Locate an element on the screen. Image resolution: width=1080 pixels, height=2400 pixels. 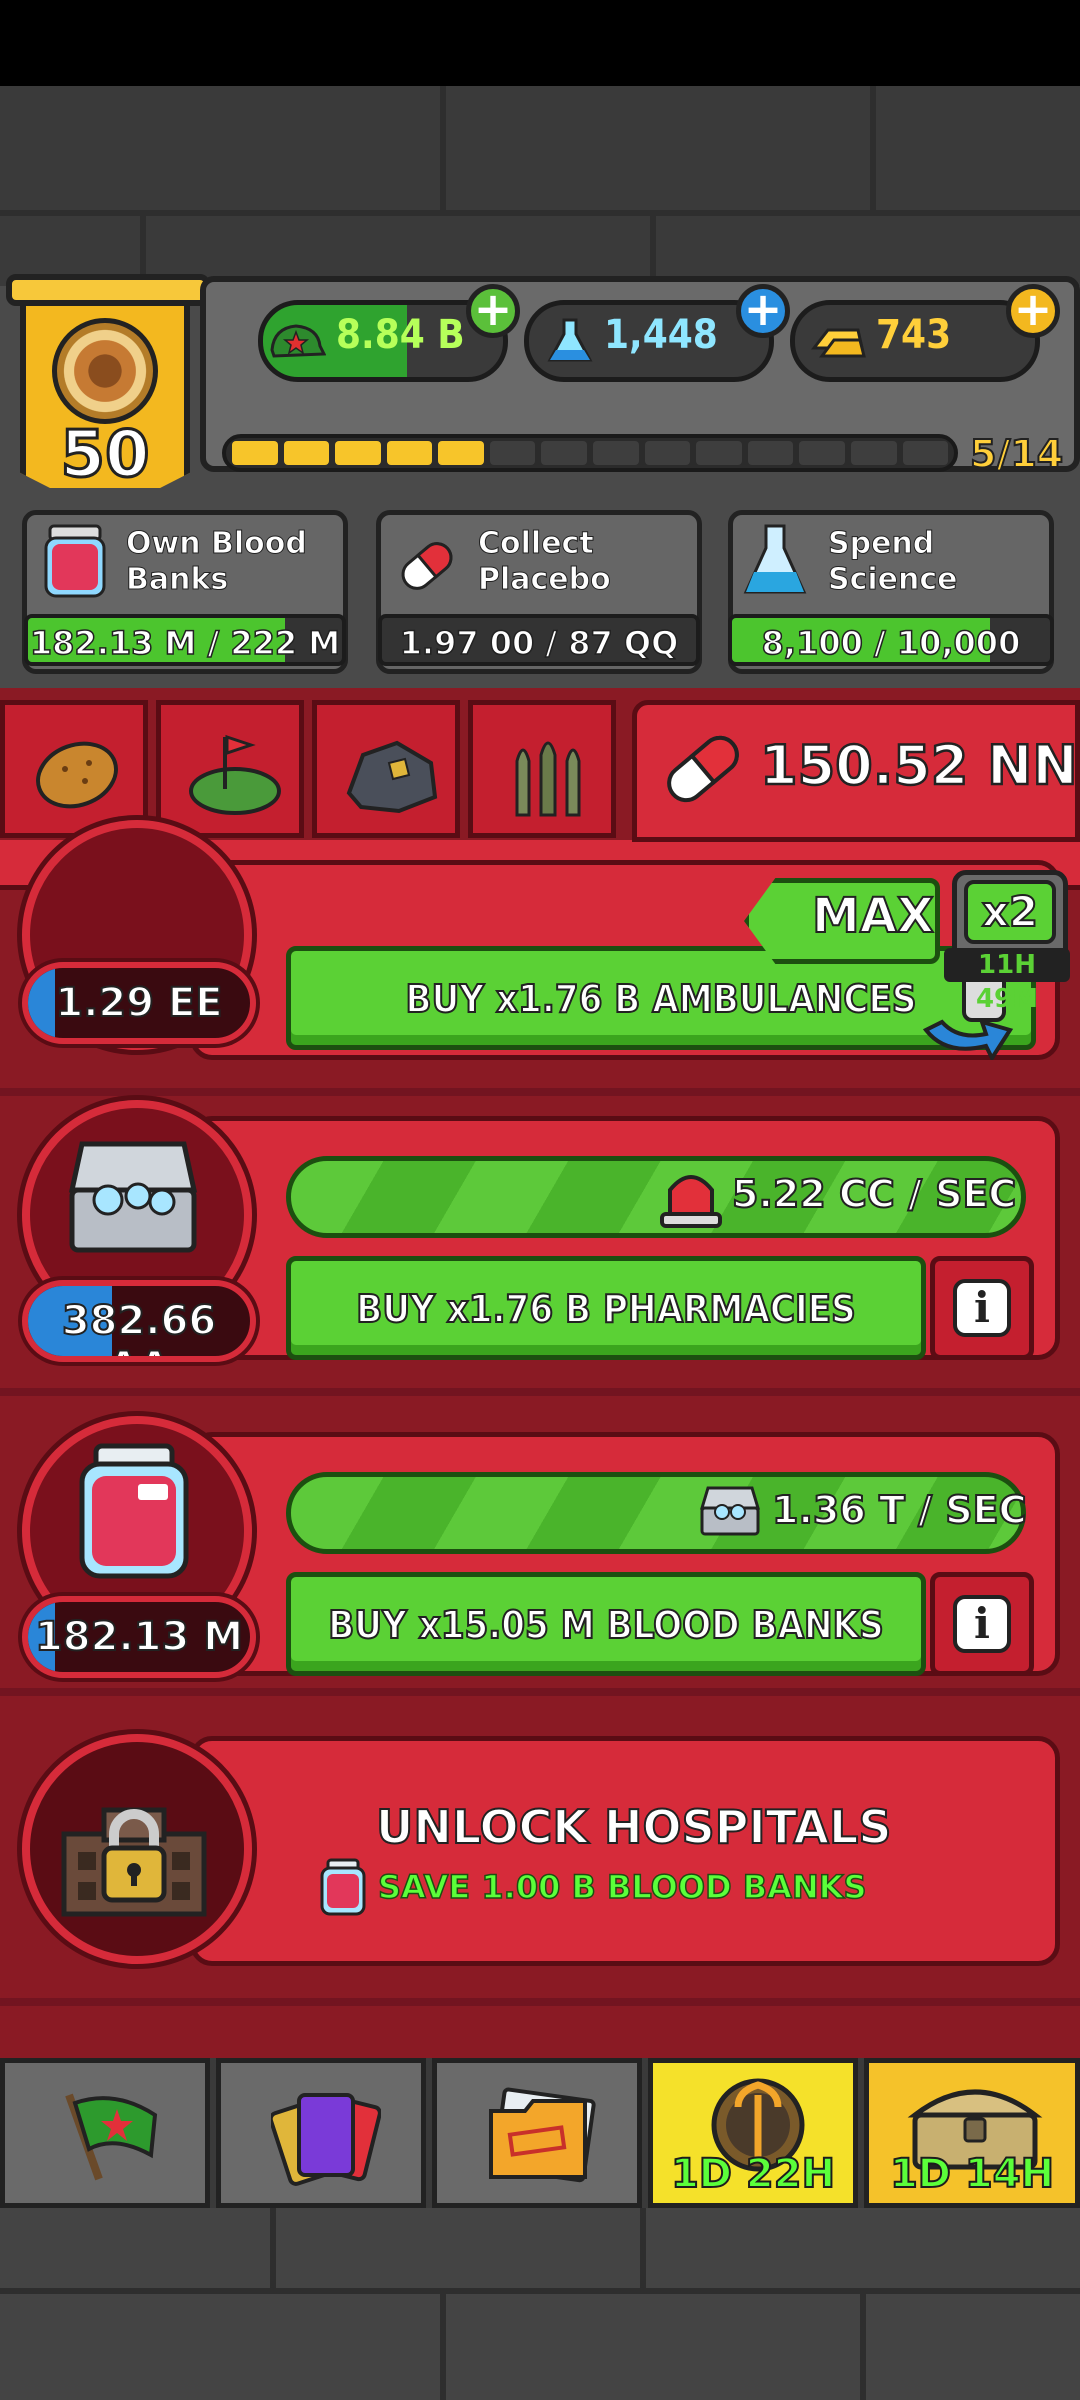
tab-potato is located at coordinates (74, 769).